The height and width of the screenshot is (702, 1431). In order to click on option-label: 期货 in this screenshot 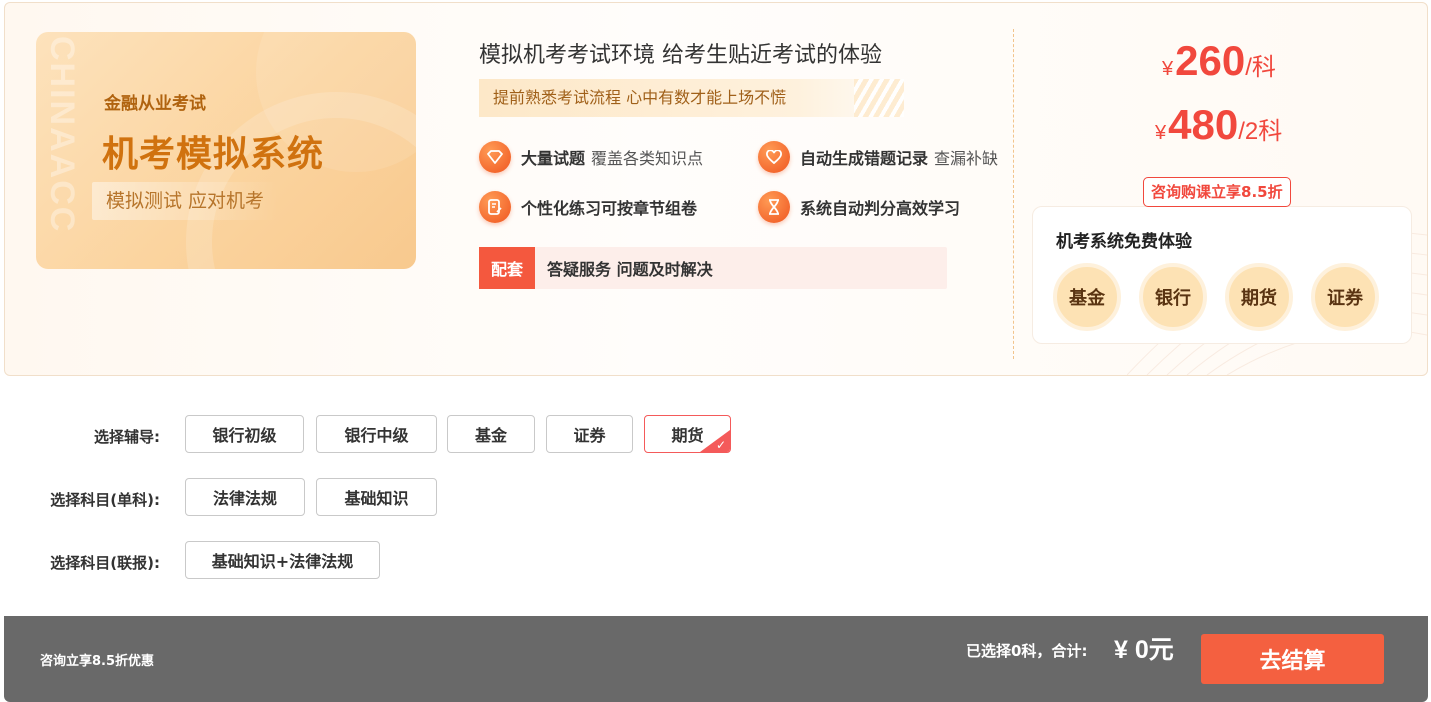, I will do `click(687, 435)`.